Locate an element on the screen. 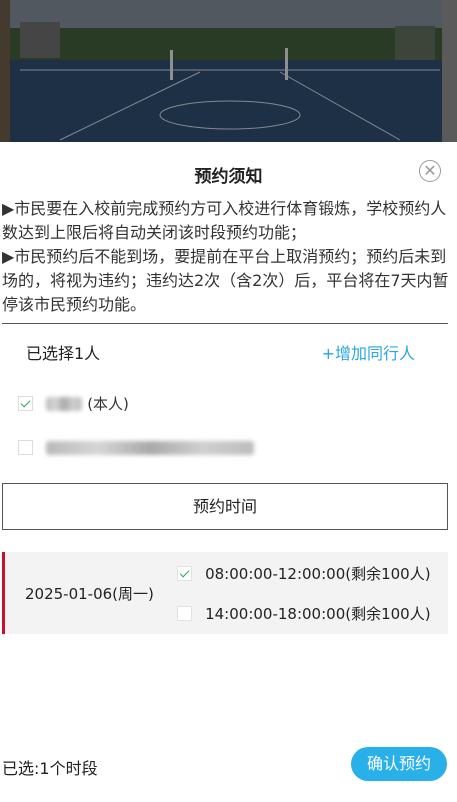 This screenshot has width=457, height=802. close-icon: ✕ is located at coordinates (430, 171).